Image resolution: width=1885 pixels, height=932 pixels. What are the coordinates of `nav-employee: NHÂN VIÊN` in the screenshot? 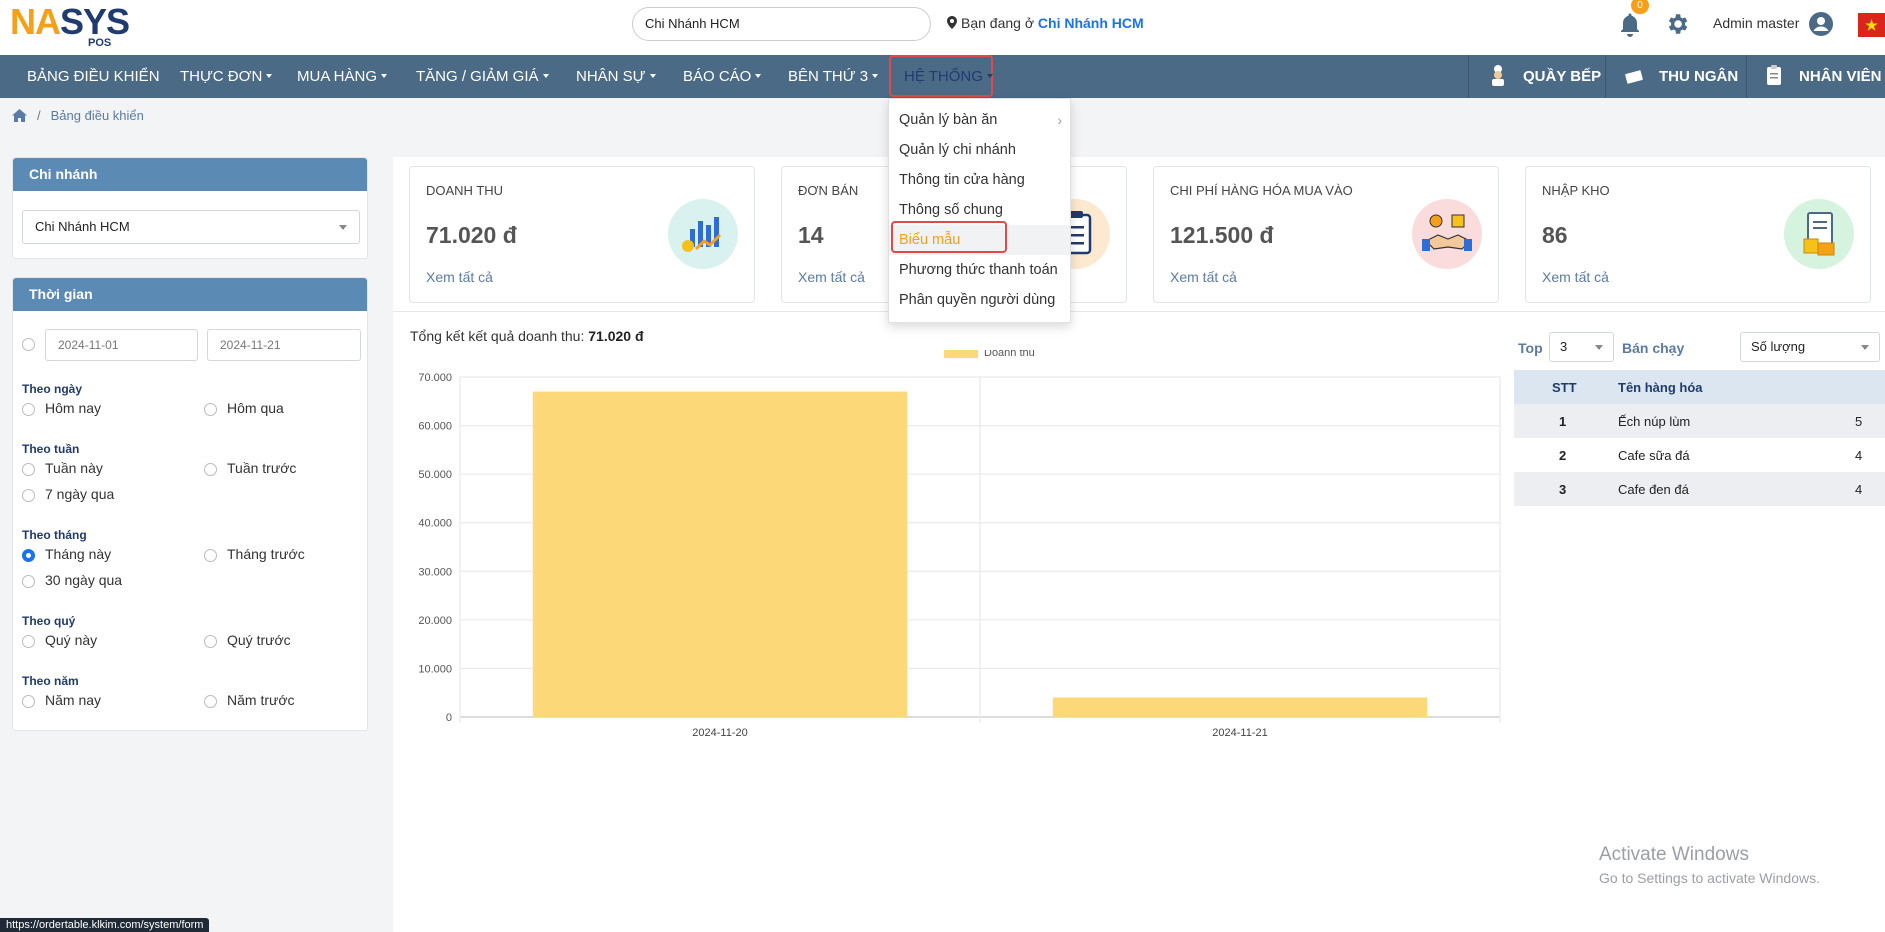 It's located at (1822, 76).